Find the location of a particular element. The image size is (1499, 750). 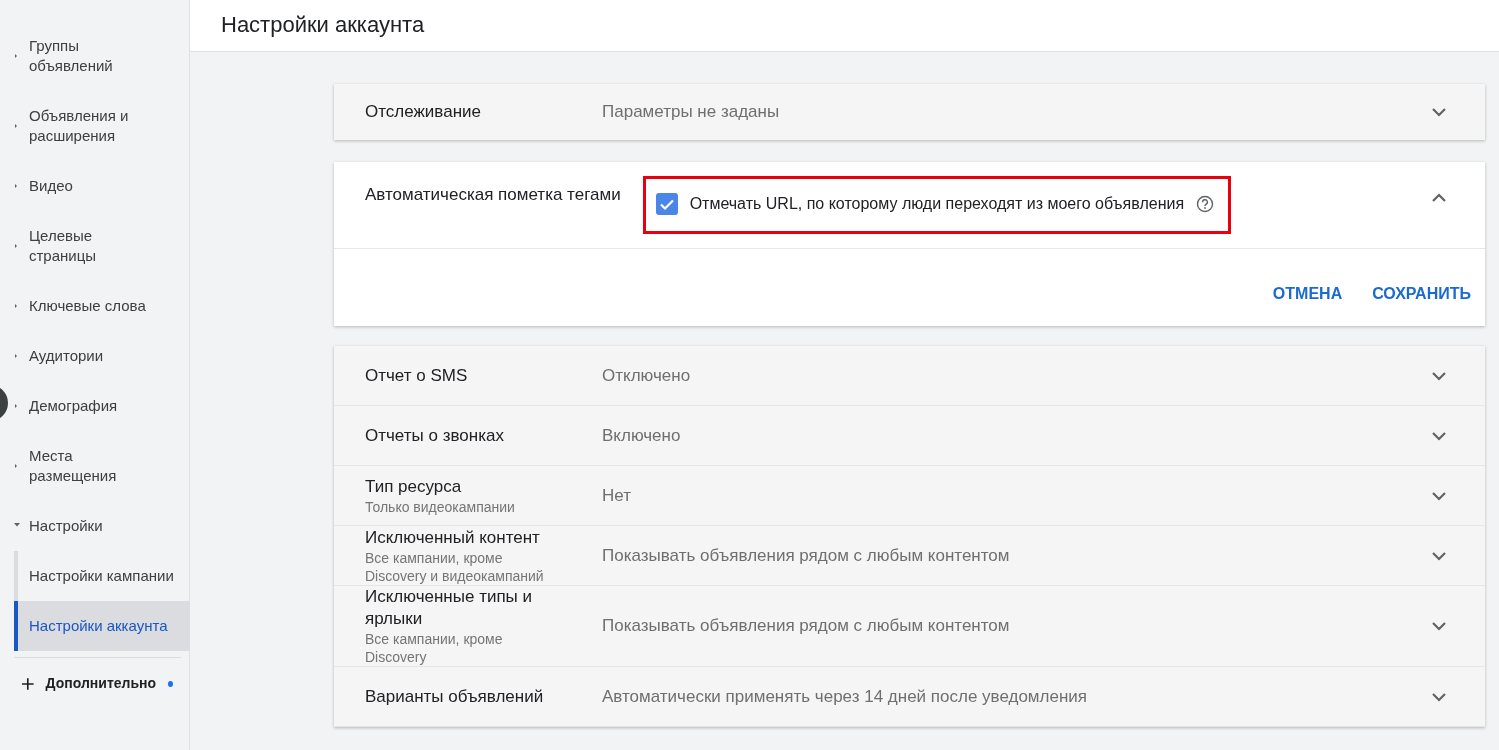

setting-title: Тип ресурса is located at coordinates (414, 486).